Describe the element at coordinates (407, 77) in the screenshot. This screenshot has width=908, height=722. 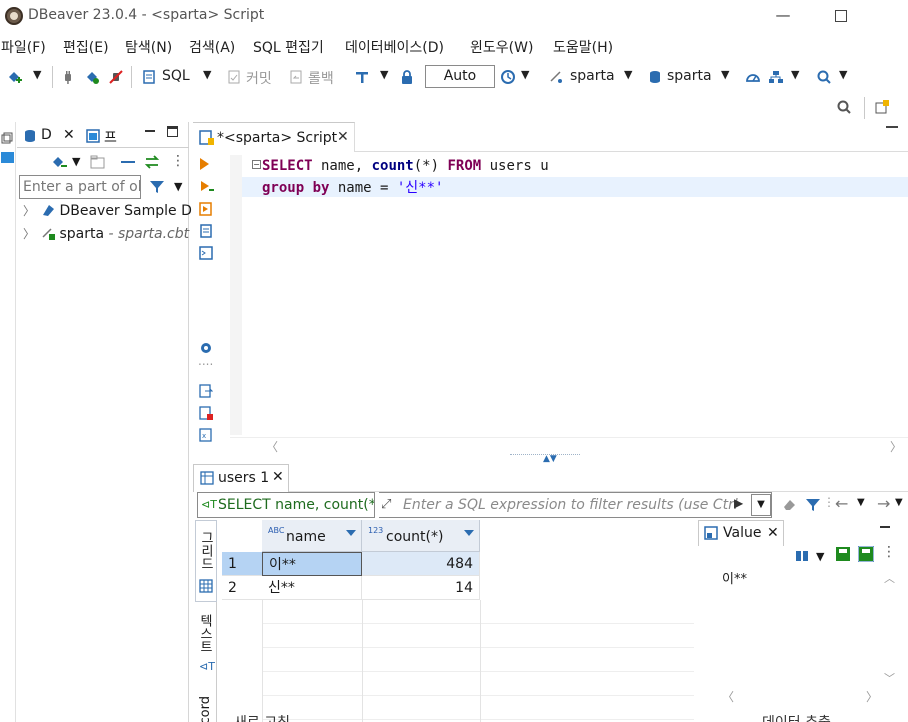
I see `lock-icon` at that location.